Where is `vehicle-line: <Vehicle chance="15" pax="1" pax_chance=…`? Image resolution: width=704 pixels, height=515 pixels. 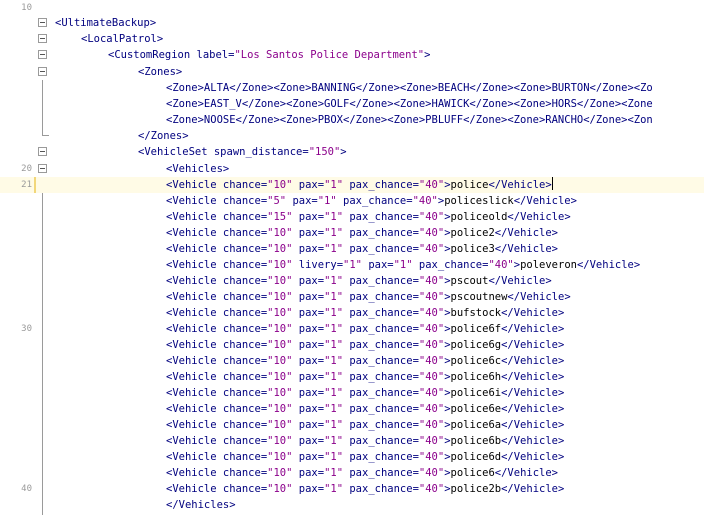
vehicle-line: <Vehicle chance="15" pax="1" pax_chance=… is located at coordinates (352, 217).